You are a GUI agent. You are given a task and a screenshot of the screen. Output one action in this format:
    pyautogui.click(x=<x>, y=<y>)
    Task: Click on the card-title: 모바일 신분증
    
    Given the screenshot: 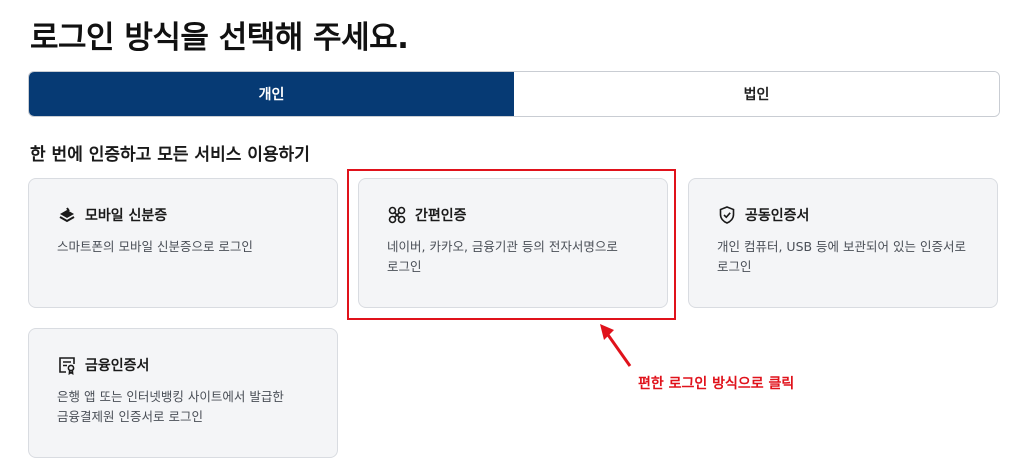 What is the action you would take?
    pyautogui.click(x=126, y=216)
    